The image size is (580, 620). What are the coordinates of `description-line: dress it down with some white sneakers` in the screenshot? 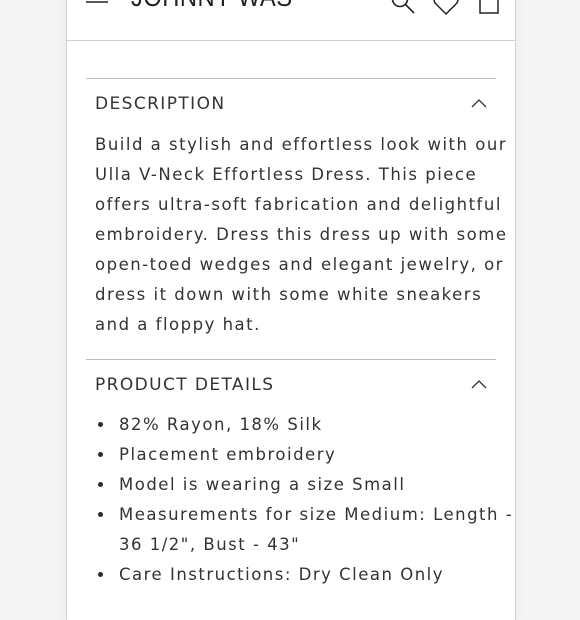 It's located at (289, 294).